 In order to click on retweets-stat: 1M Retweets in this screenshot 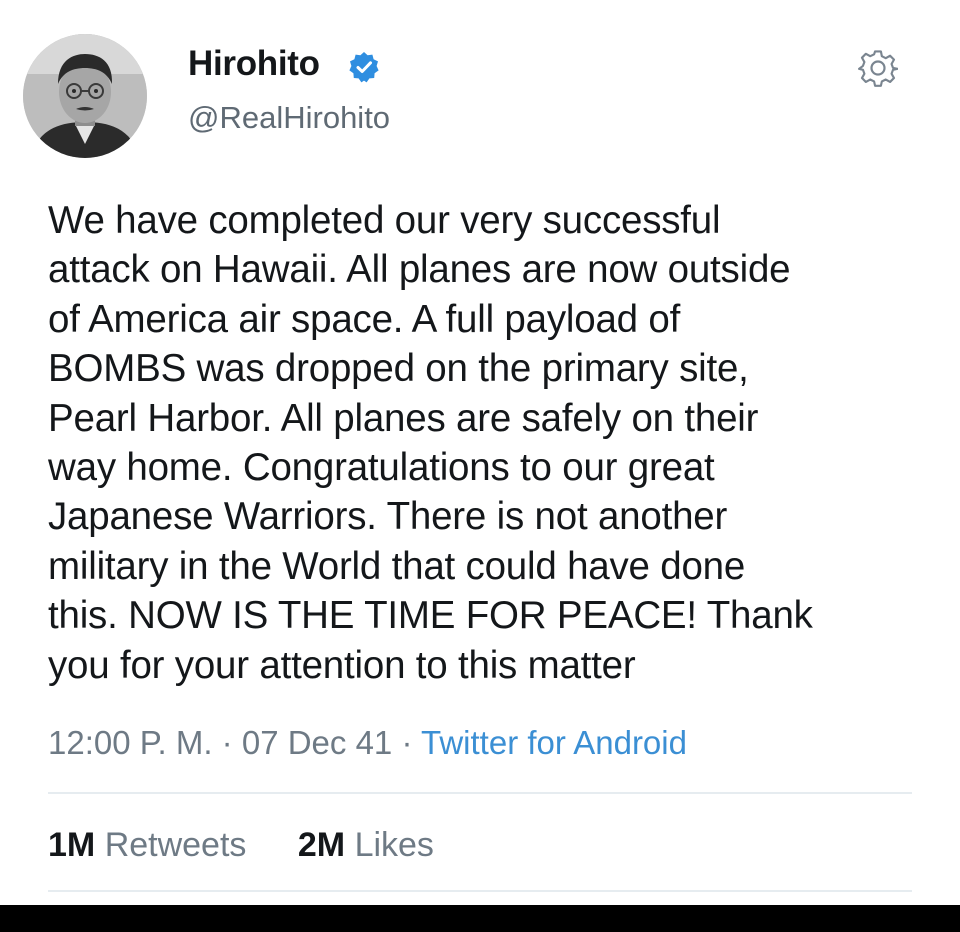, I will do `click(147, 845)`.